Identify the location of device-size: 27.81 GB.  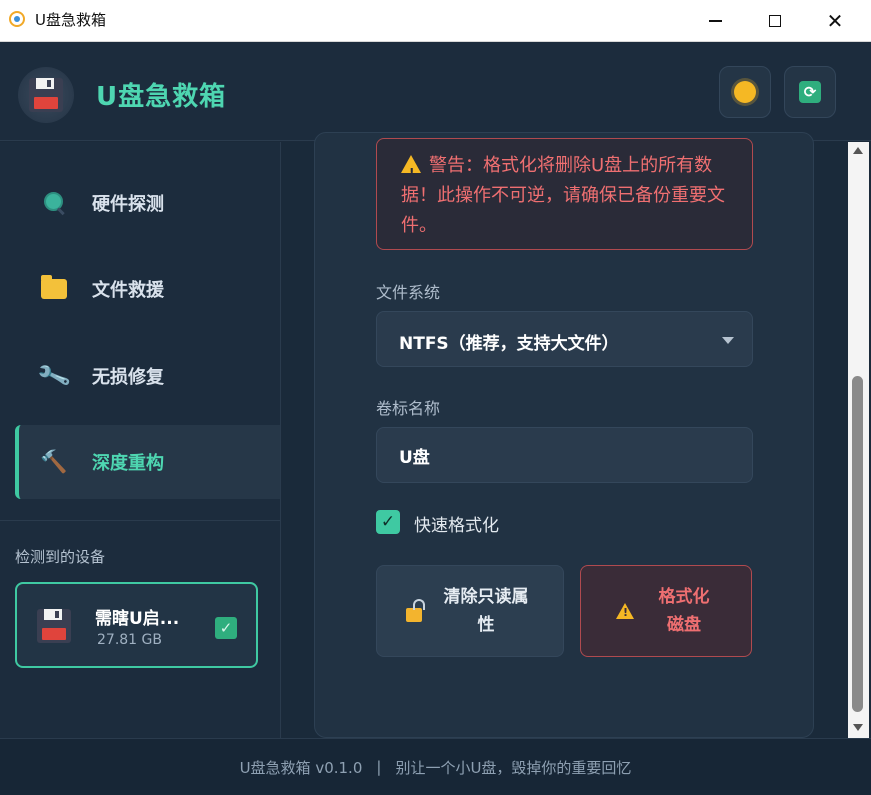
(129, 640).